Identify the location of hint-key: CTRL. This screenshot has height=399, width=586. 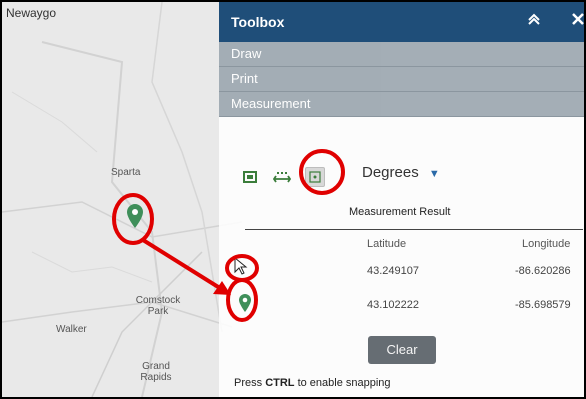
(280, 383).